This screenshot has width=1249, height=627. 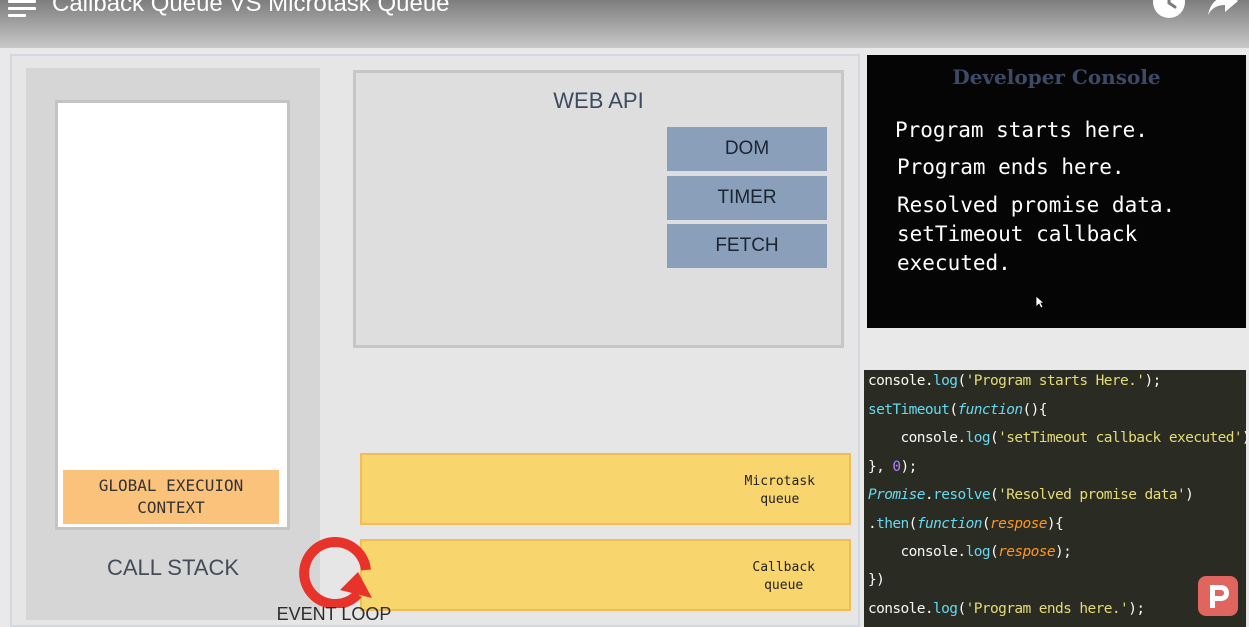 I want to click on code-token: ), so click(x=1189, y=495).